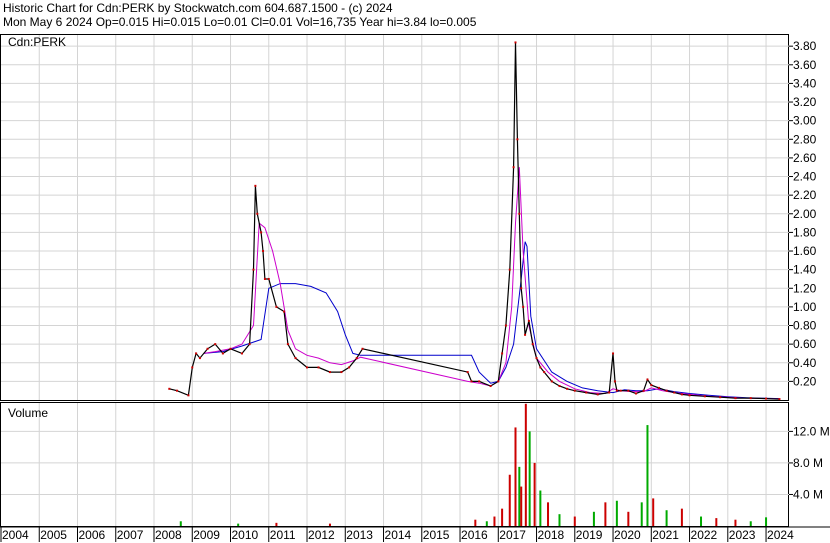 The height and width of the screenshot is (543, 830). What do you see at coordinates (53, 535) in the screenshot?
I see `x-tick-label: 2005` at bounding box center [53, 535].